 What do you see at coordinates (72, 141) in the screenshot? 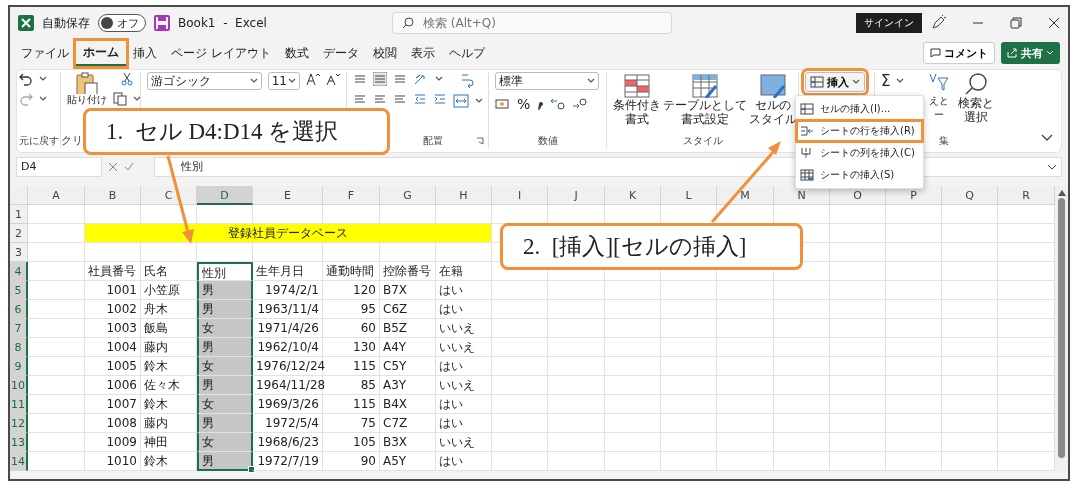
I see `group-label: クリ` at bounding box center [72, 141].